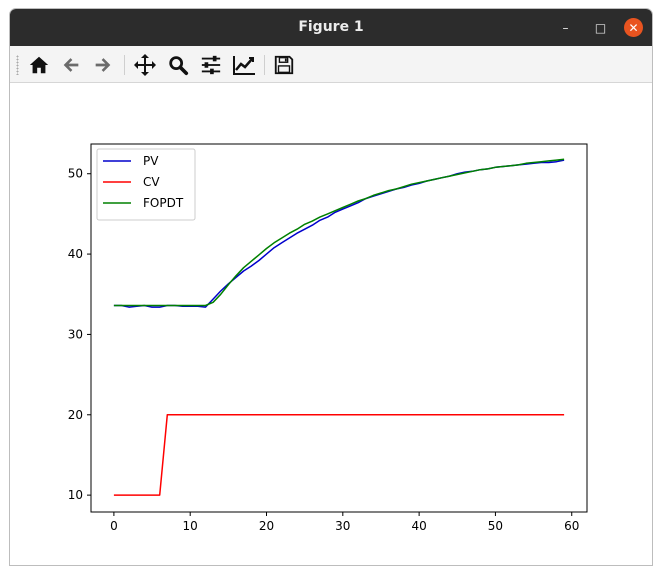  I want to click on edit-axes-button, so click(244, 65).